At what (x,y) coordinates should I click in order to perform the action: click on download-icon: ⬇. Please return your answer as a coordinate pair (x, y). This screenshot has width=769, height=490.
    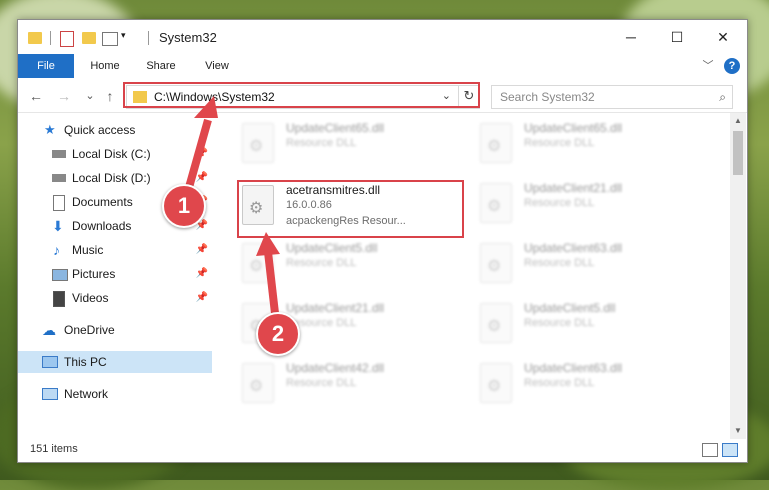
    Looking at the image, I should click on (58, 226).